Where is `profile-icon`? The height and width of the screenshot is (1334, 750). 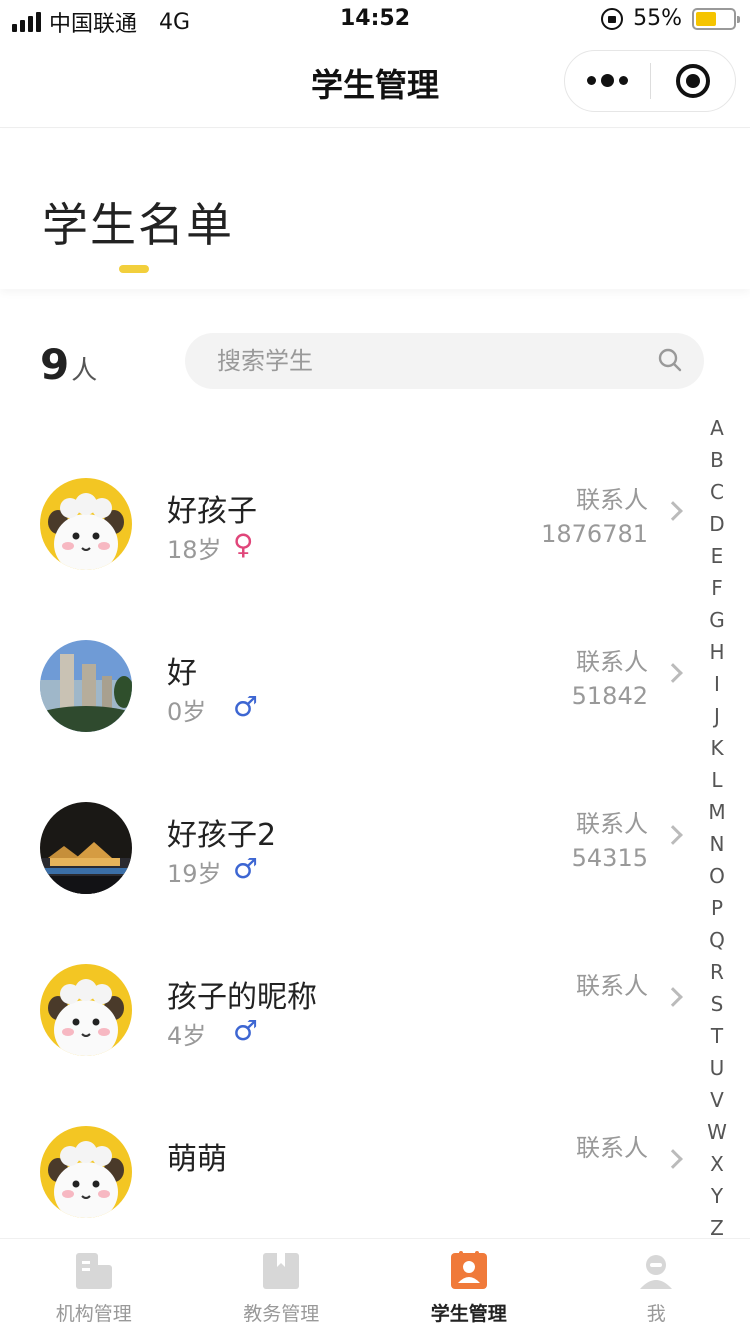
profile-icon is located at coordinates (656, 1271).